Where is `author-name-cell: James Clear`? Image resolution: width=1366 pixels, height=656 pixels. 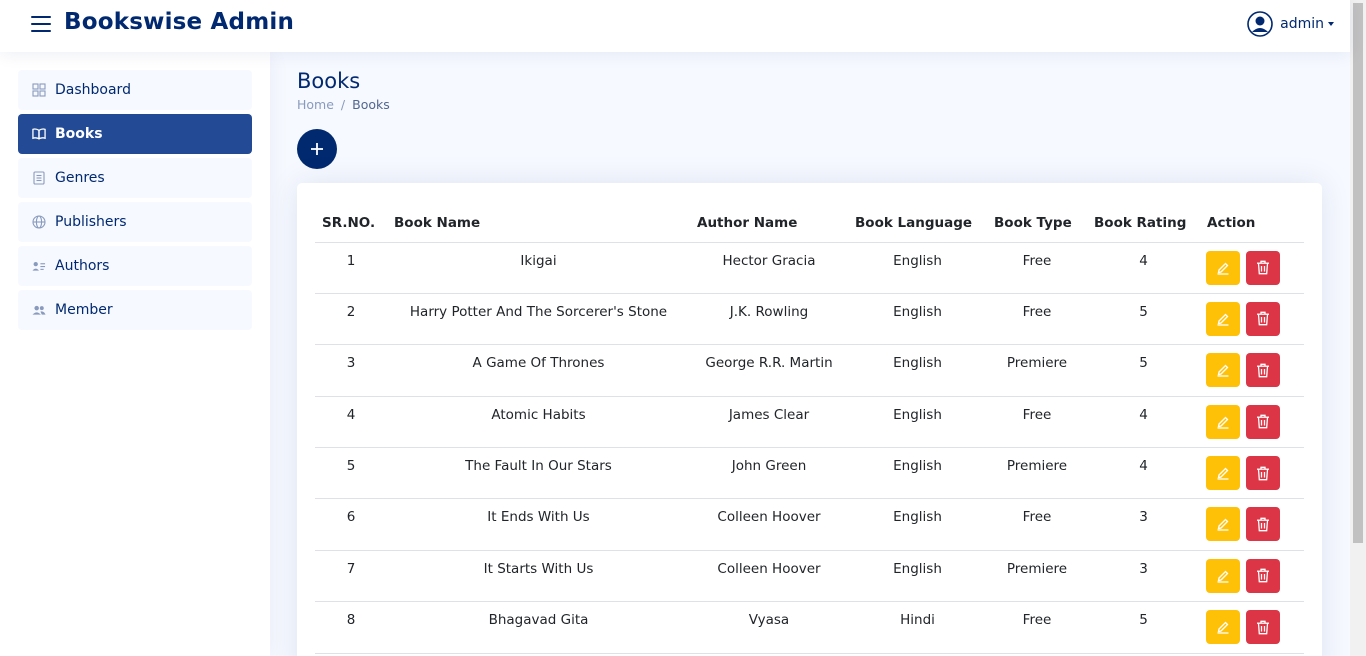
author-name-cell: James Clear is located at coordinates (769, 422).